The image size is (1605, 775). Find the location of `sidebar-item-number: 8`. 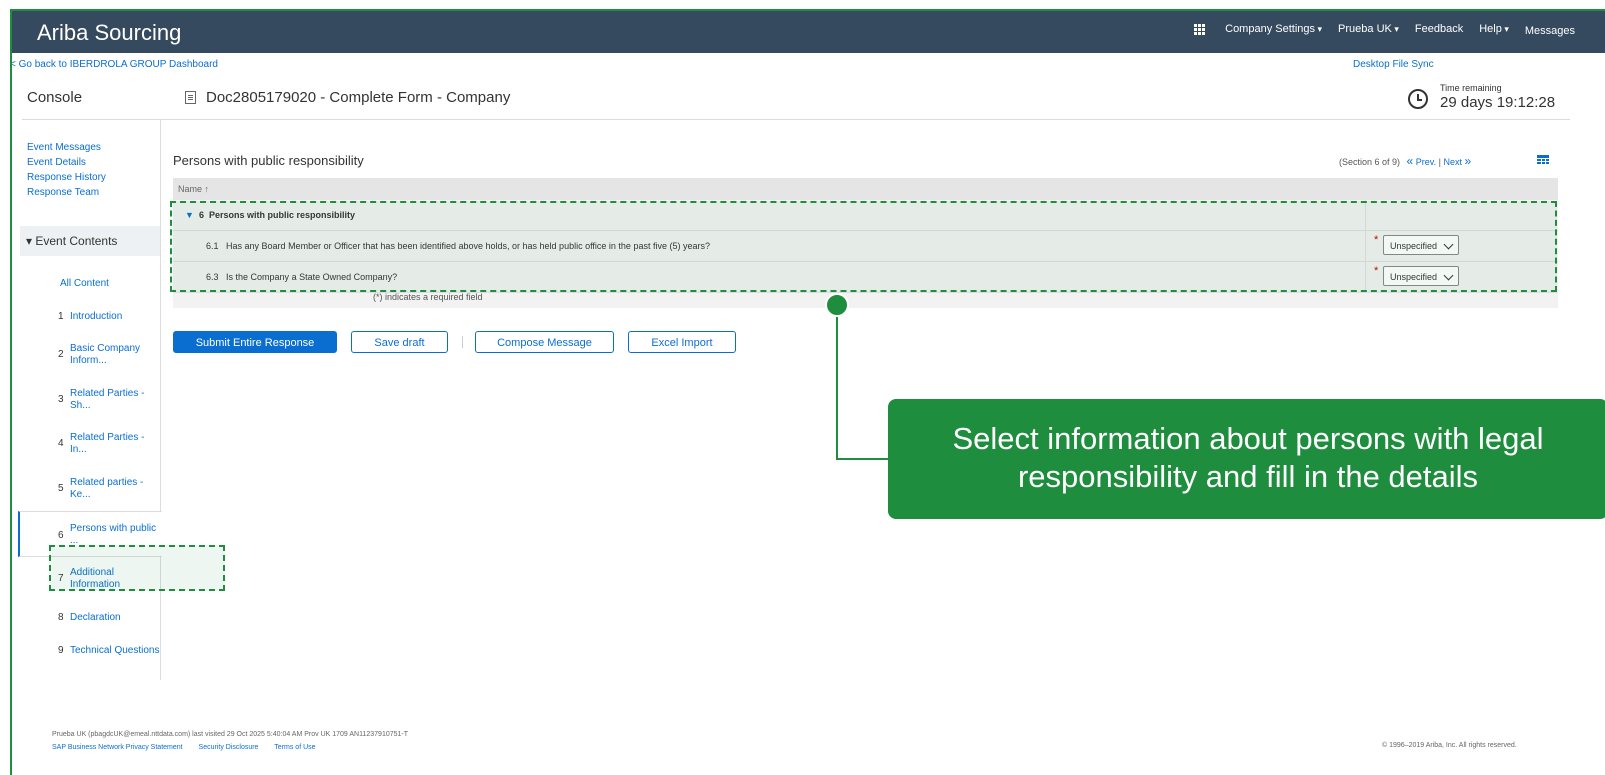

sidebar-item-number: 8 is located at coordinates (61, 617).